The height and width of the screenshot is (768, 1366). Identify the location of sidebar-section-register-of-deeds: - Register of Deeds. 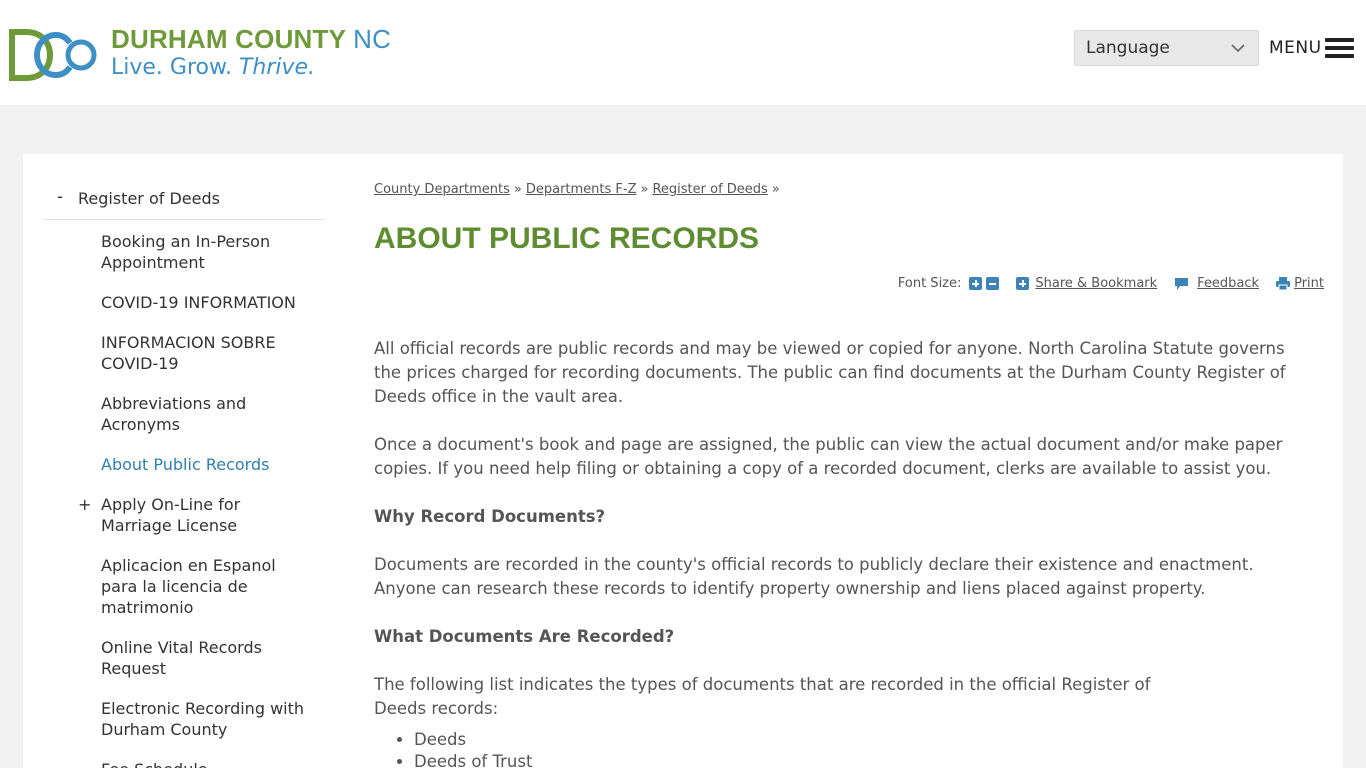
(184, 202).